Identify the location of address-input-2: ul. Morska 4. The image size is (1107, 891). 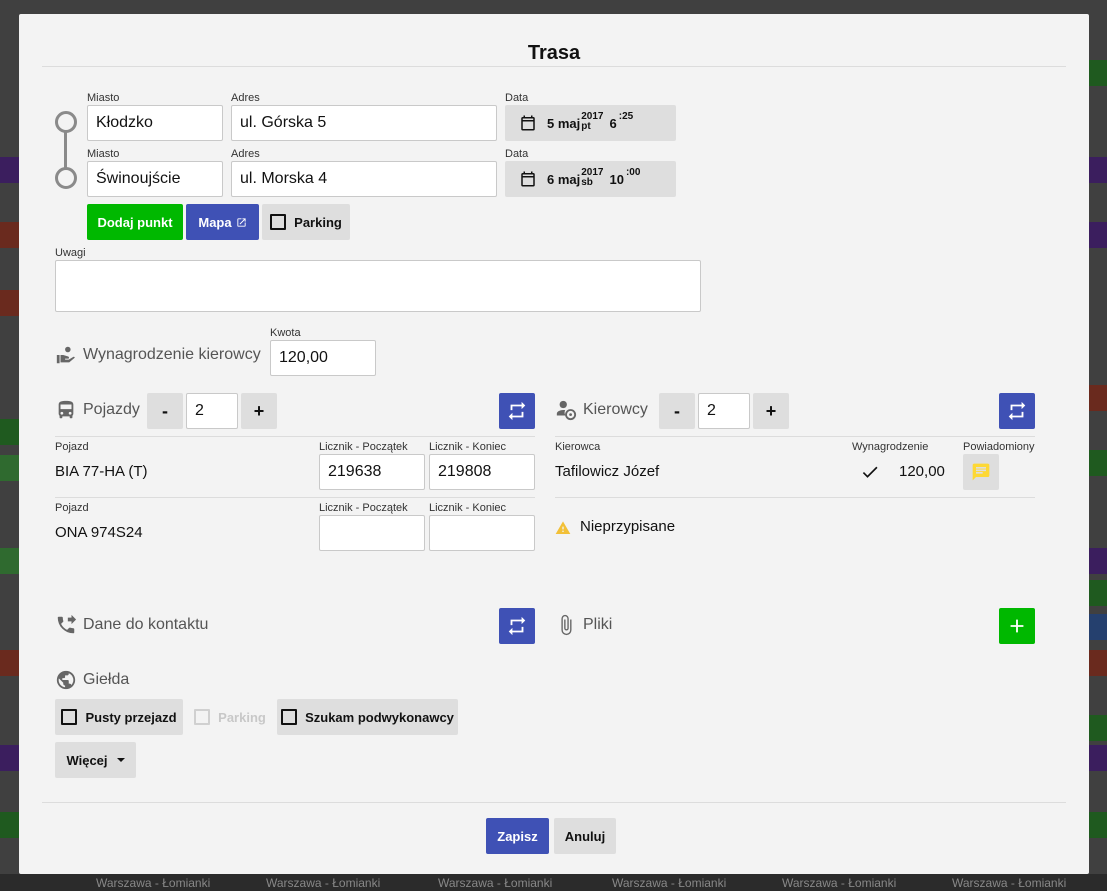
(364, 179).